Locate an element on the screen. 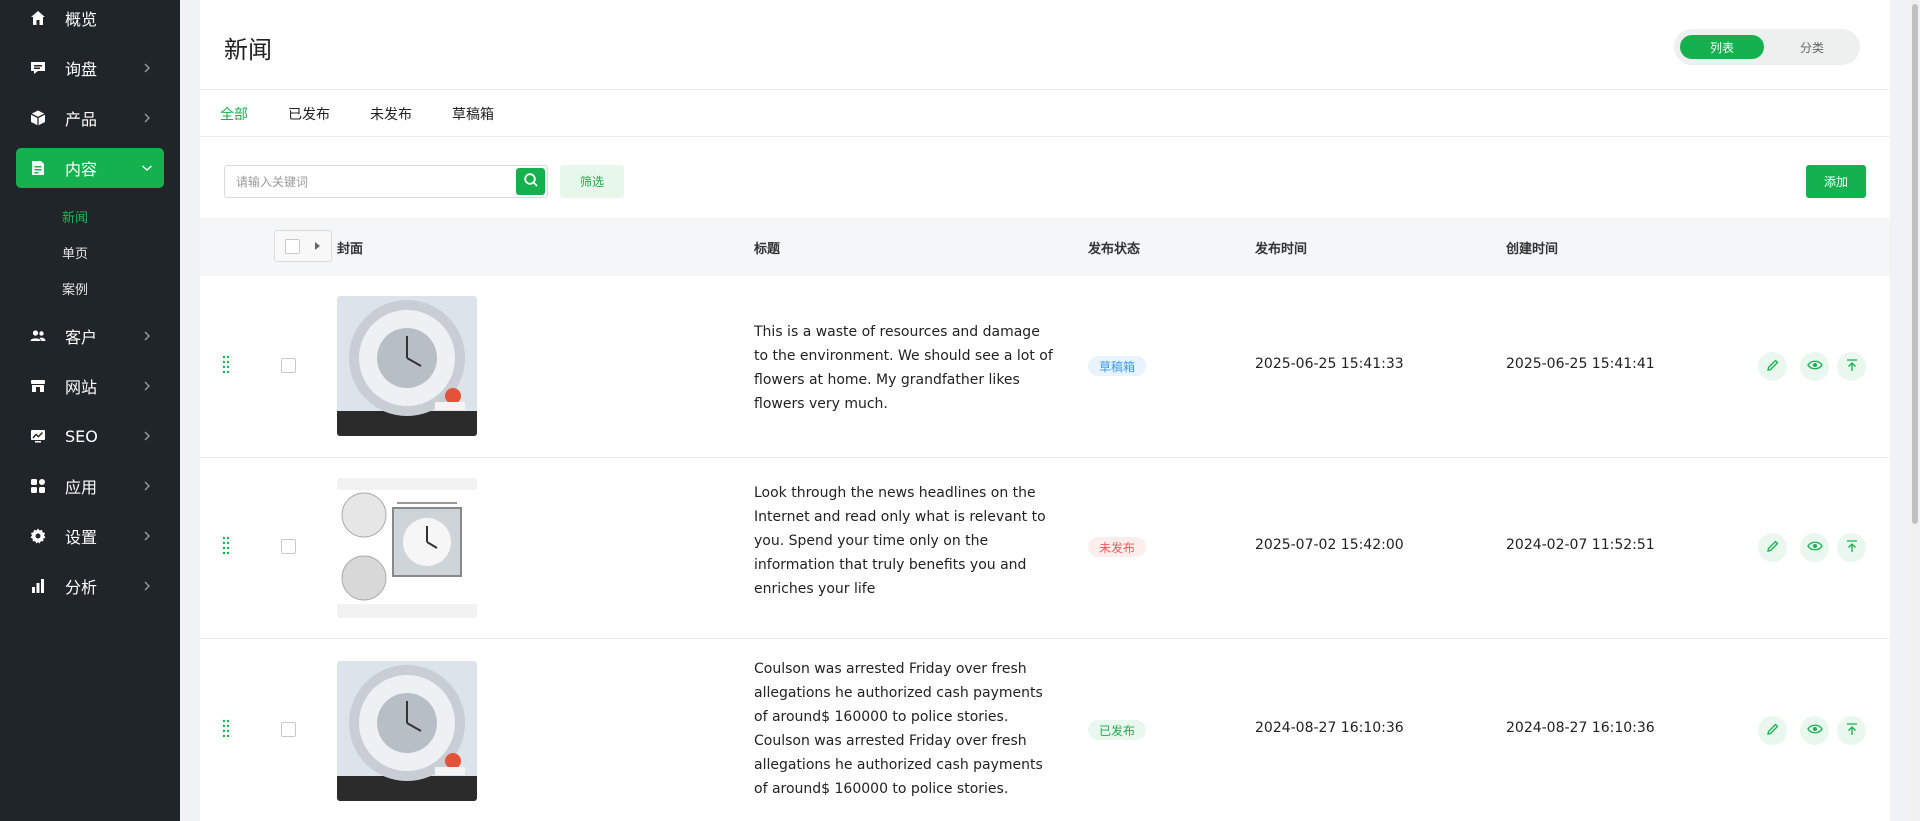 The height and width of the screenshot is (821, 1920). sidebar-item-label: 客户 is located at coordinates (81, 337).